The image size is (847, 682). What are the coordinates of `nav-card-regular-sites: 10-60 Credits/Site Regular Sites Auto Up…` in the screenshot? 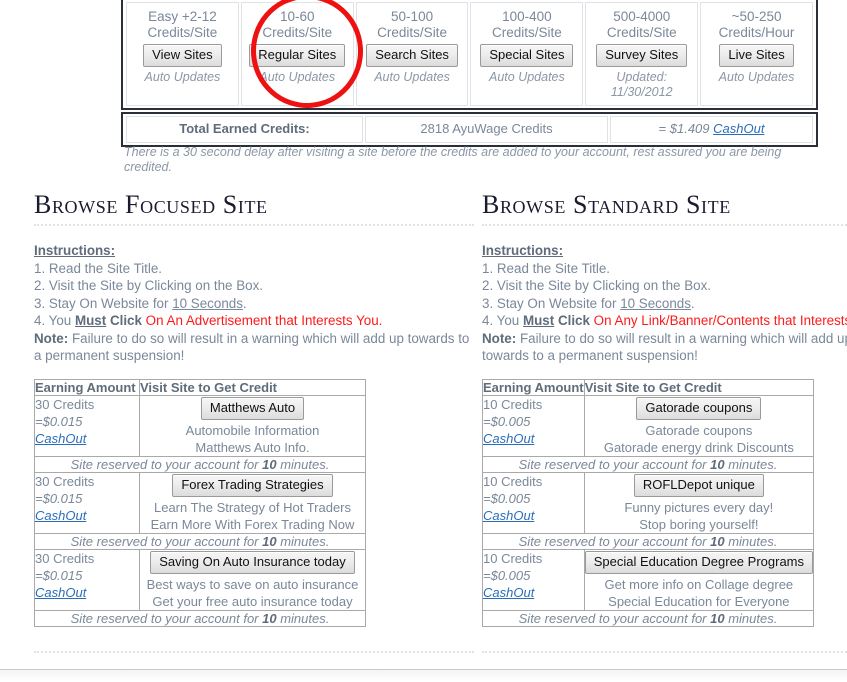 It's located at (297, 54).